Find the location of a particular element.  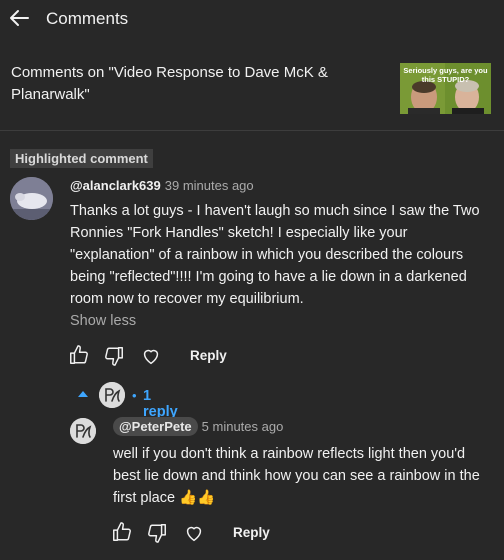

top-bar: Comments is located at coordinates (252, 20).